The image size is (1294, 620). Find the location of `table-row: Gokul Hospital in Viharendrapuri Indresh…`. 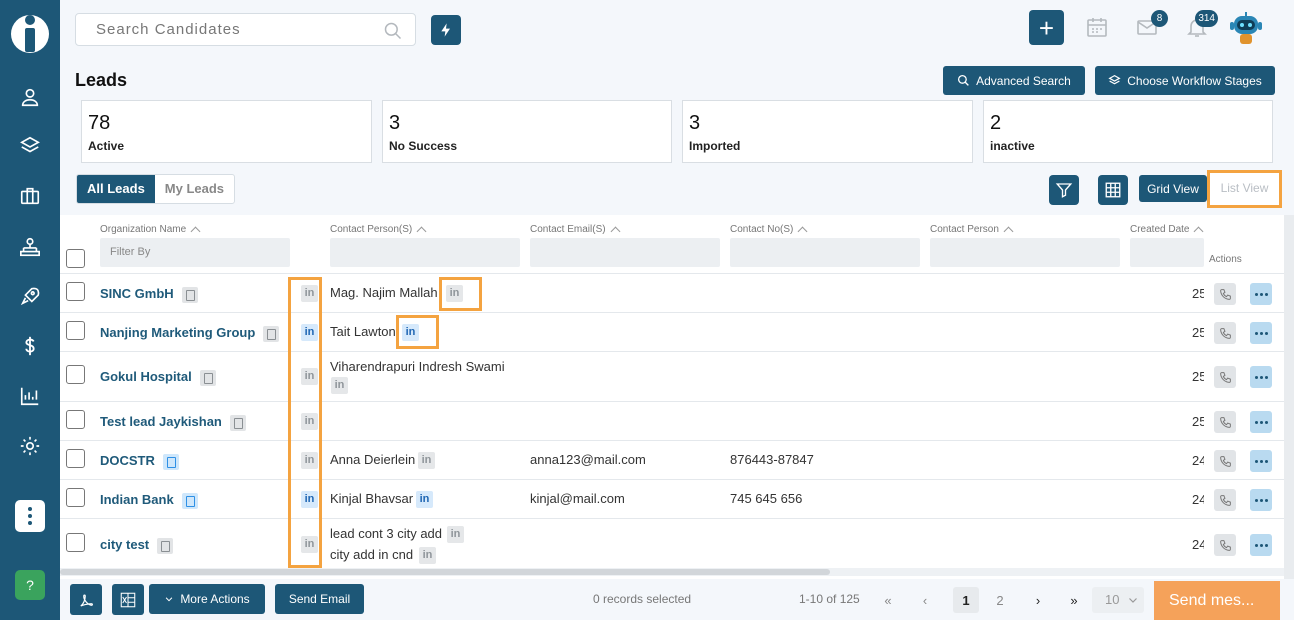

table-row: Gokul Hospital in Viharendrapuri Indresh… is located at coordinates (672, 376).